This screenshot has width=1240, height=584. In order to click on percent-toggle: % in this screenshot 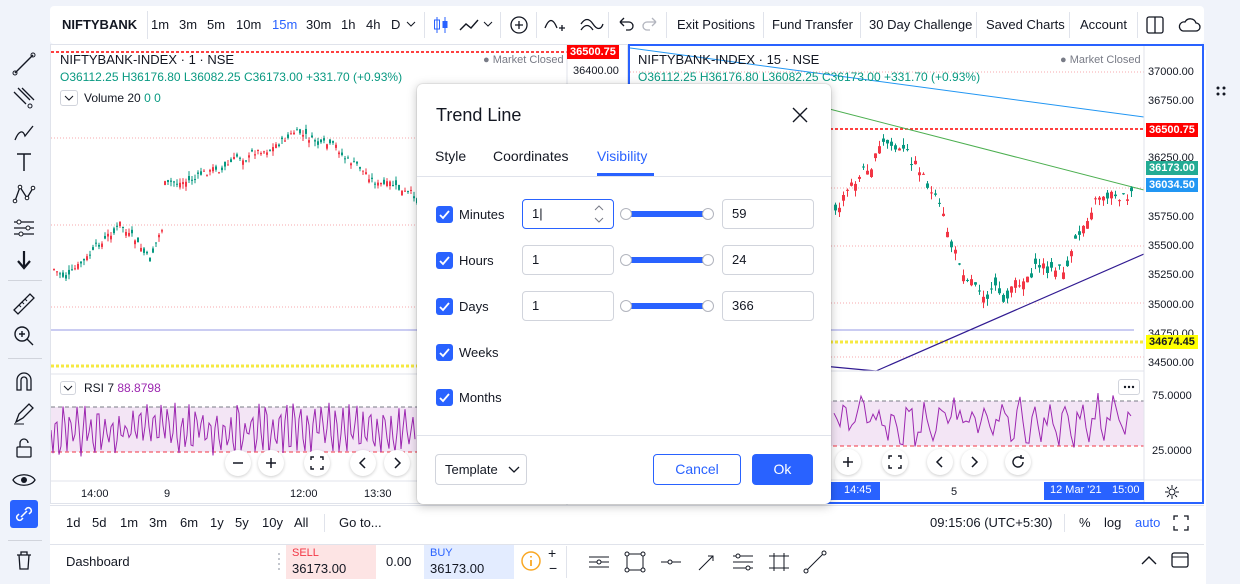, I will do `click(1085, 523)`.